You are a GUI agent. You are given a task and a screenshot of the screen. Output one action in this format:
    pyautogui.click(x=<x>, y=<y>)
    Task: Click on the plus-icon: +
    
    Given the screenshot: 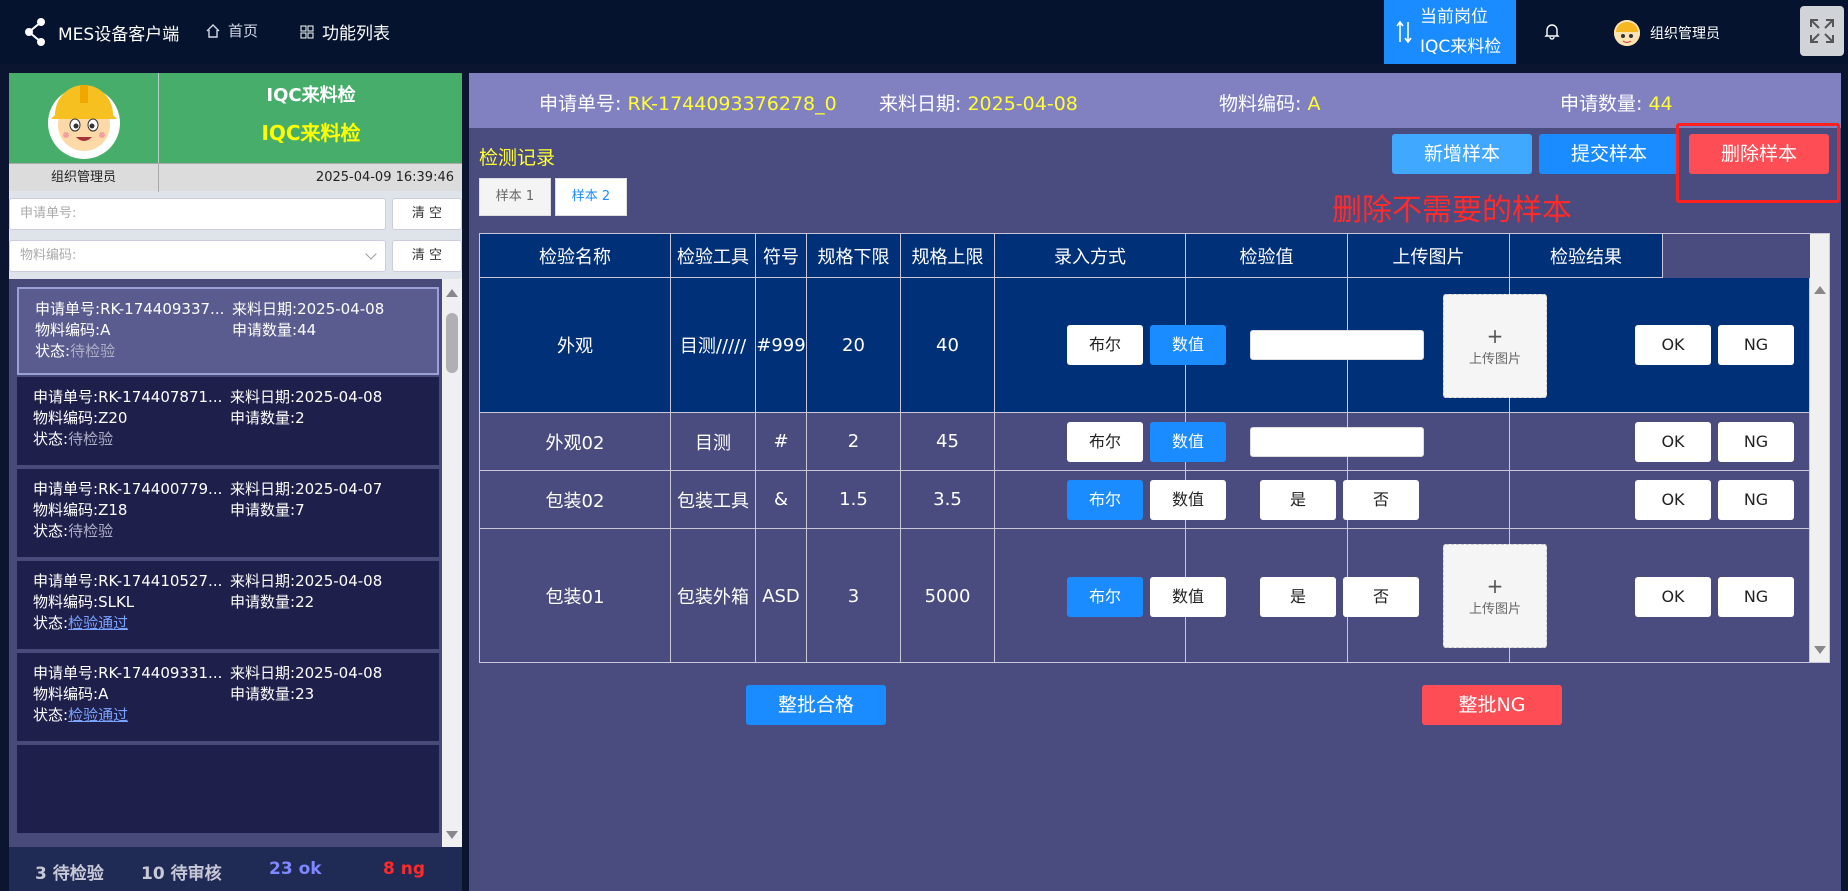 What is the action you would take?
    pyautogui.click(x=1495, y=585)
    